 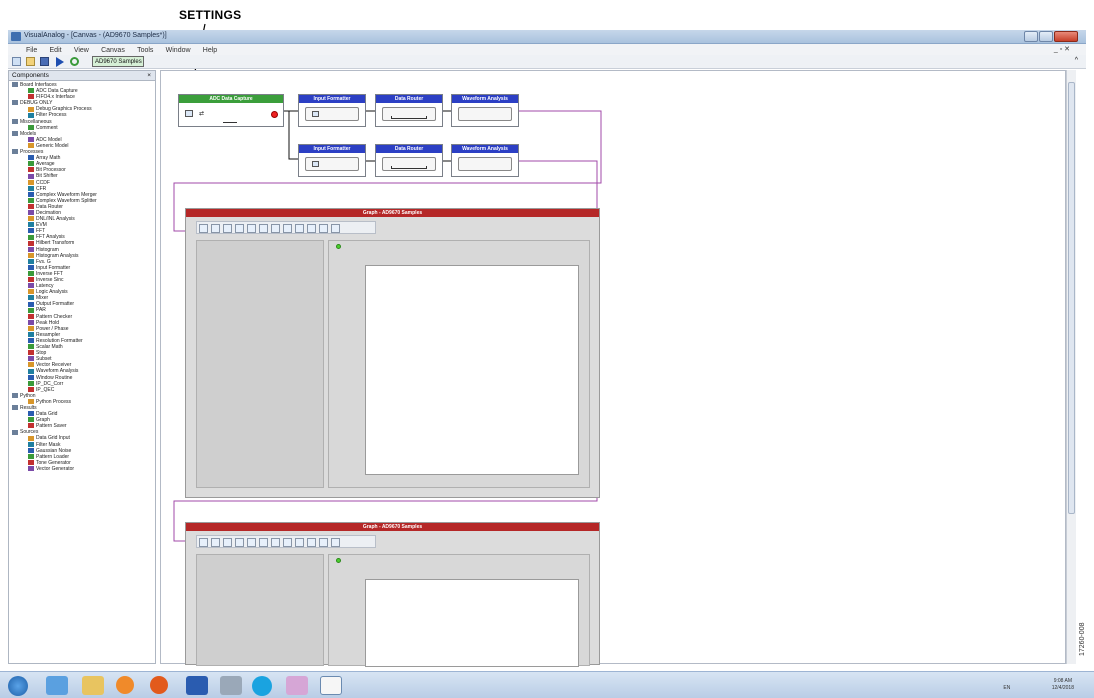 What do you see at coordinates (32, 152) in the screenshot?
I see `tree-label: Processes` at bounding box center [32, 152].